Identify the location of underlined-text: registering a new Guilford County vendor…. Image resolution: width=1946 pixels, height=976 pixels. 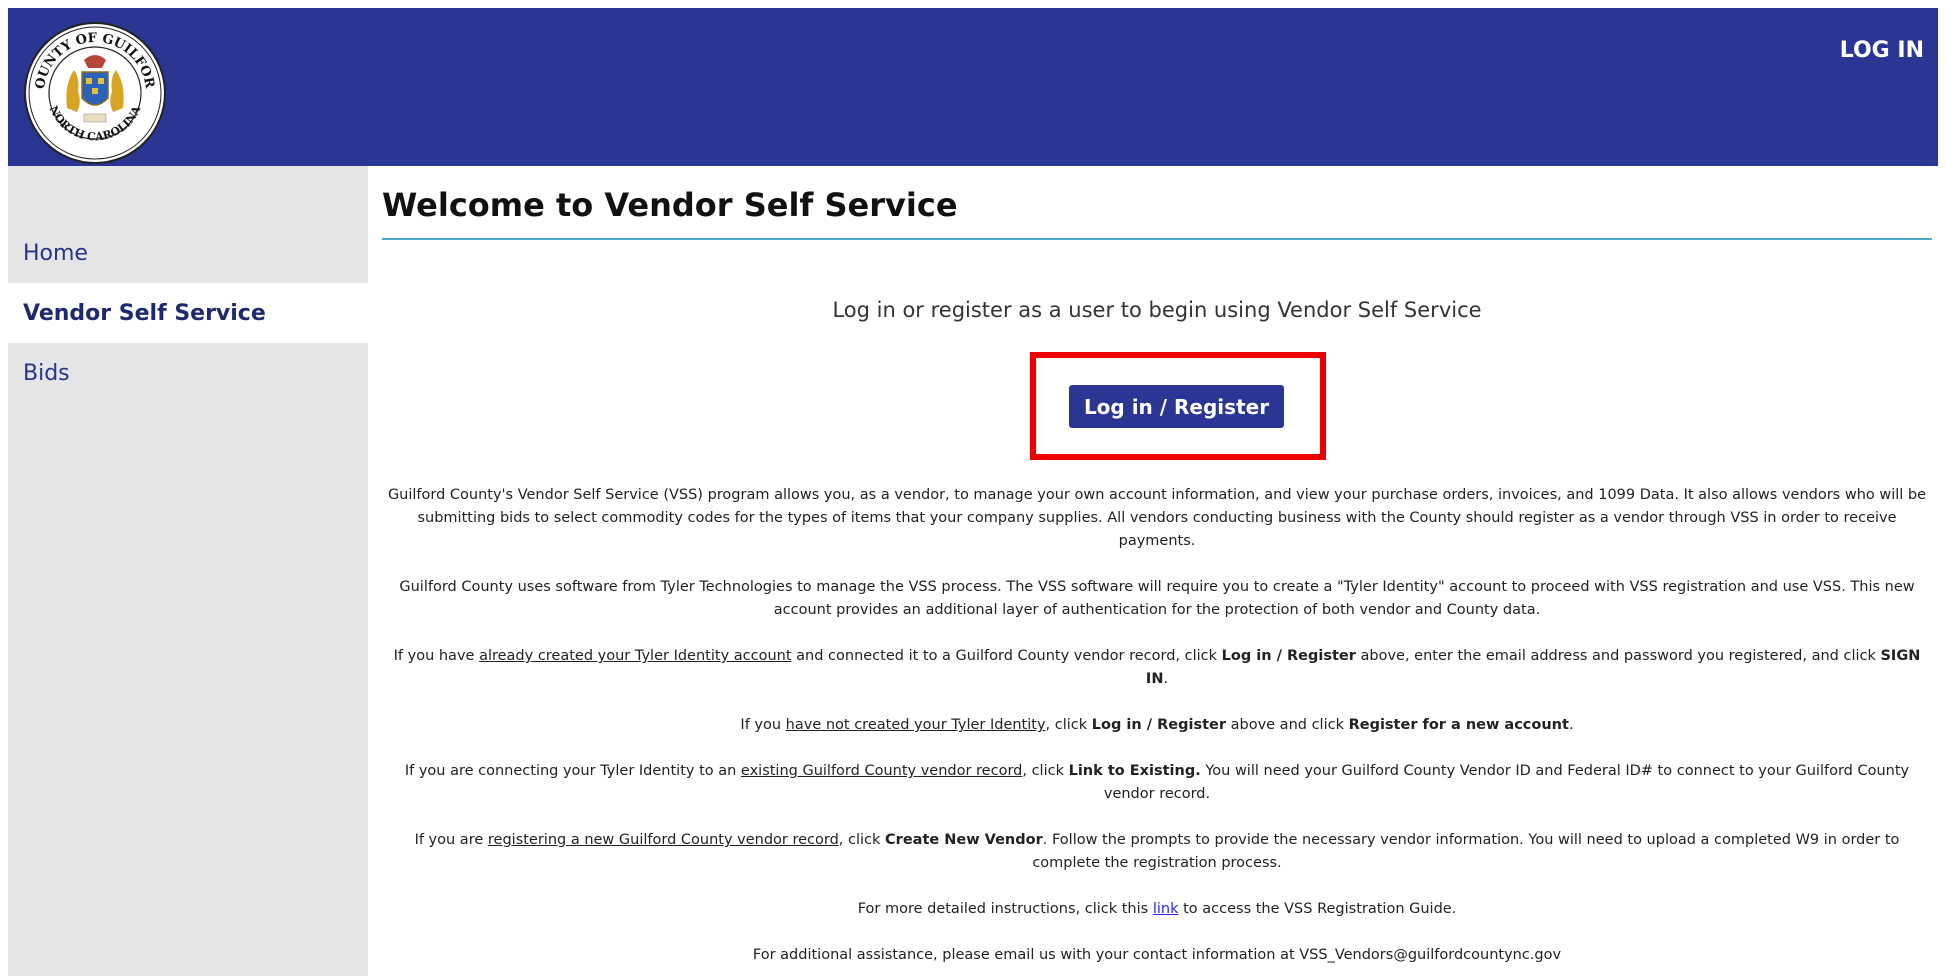
(663, 840).